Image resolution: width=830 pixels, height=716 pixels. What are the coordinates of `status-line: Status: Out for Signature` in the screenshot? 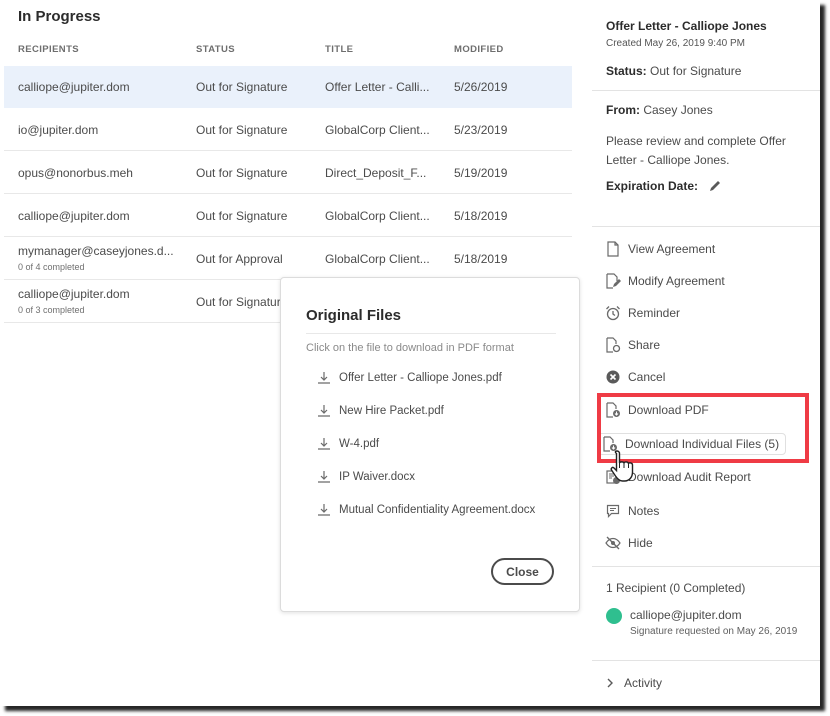 It's located at (673, 71).